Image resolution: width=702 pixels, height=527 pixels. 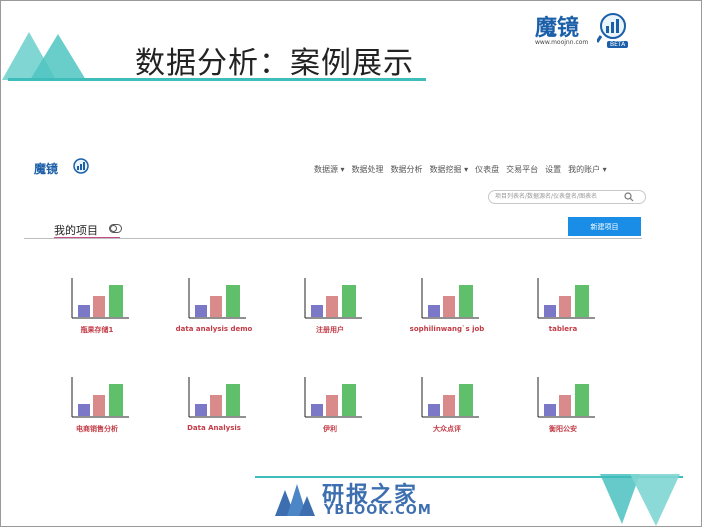 I want to click on brand-name: 魔镜, so click(x=557, y=28).